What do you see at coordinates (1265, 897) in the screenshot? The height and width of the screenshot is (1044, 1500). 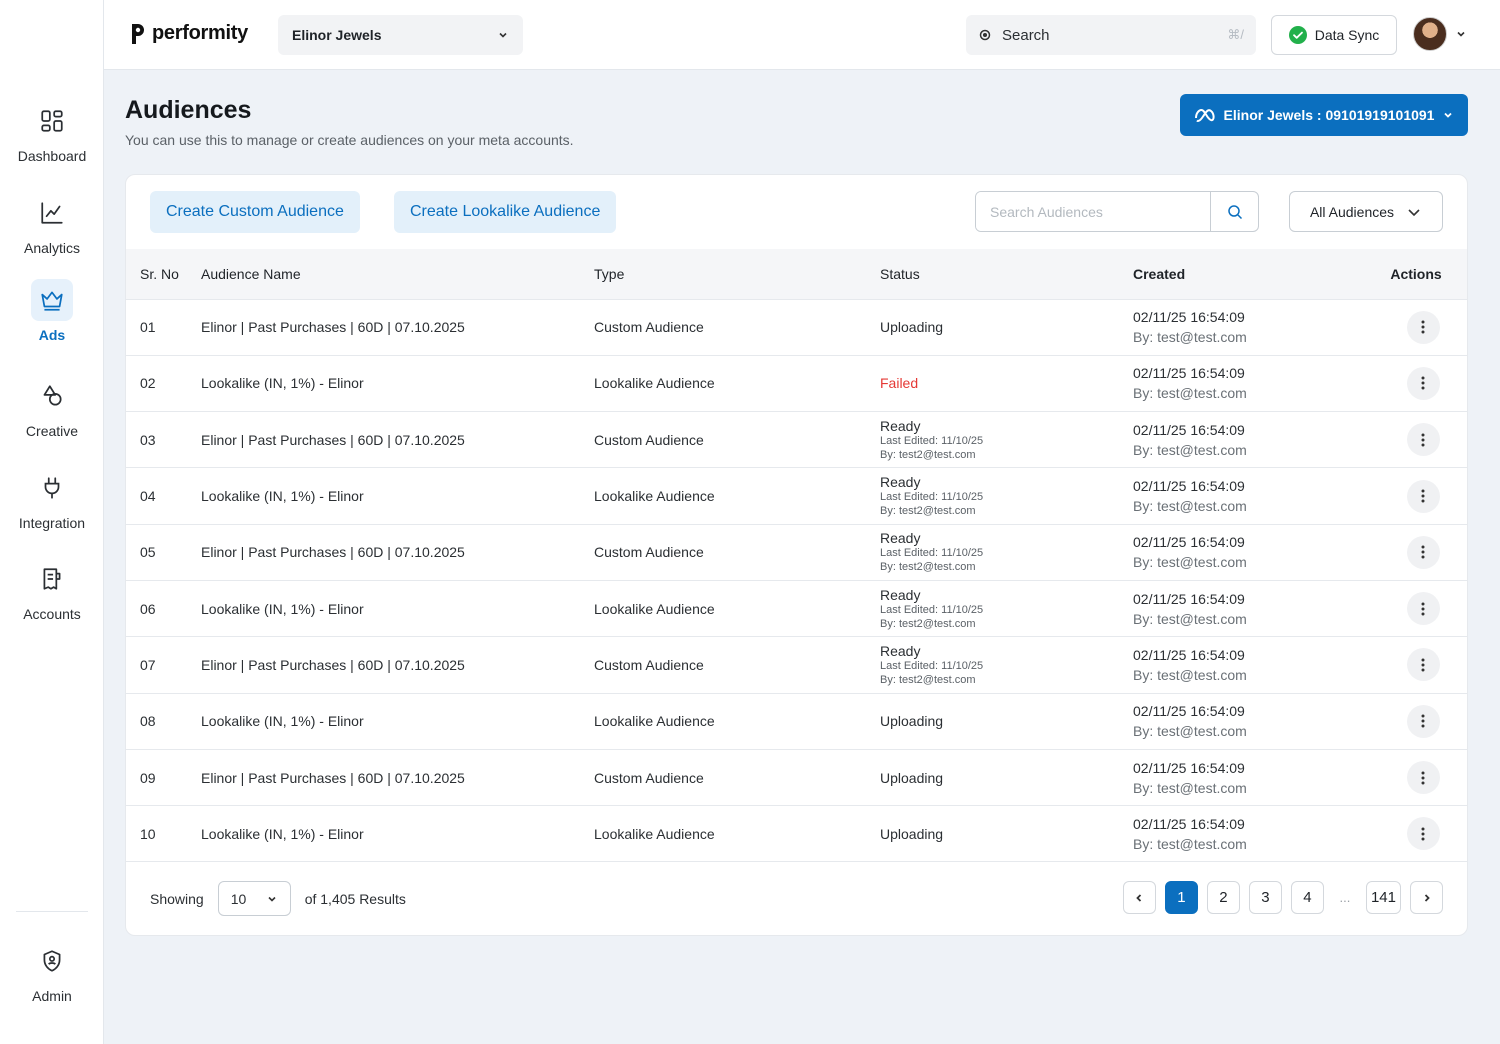 I see `page-button-3: 3` at bounding box center [1265, 897].